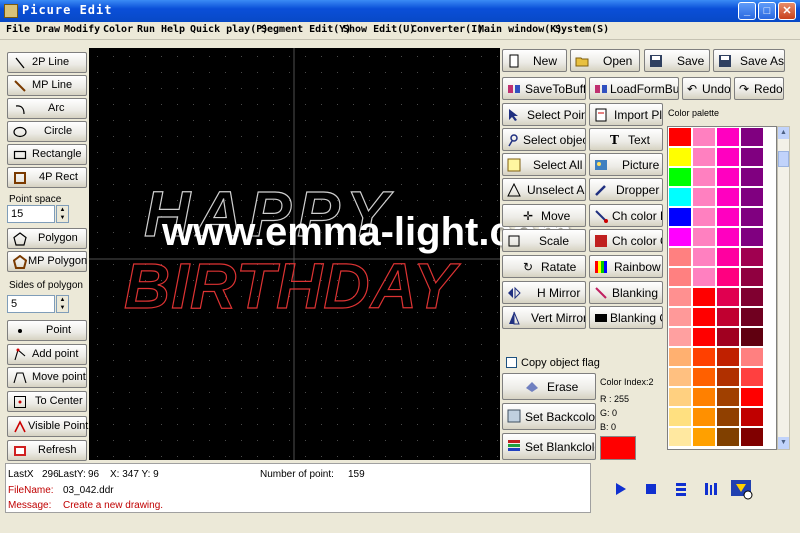 The width and height of the screenshot is (800, 533). What do you see at coordinates (742, 489) in the screenshot?
I see `laser-output-icon` at bounding box center [742, 489].